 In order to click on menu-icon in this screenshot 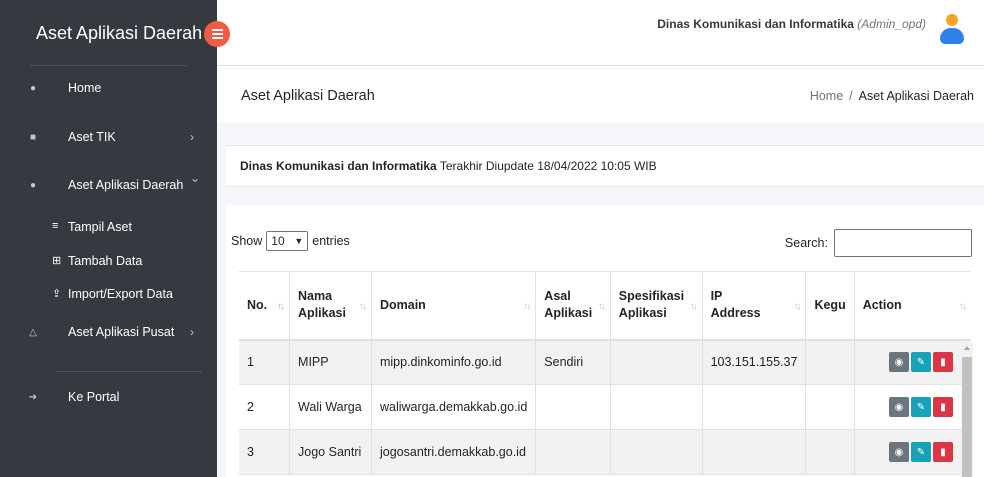, I will do `click(217, 34)`.